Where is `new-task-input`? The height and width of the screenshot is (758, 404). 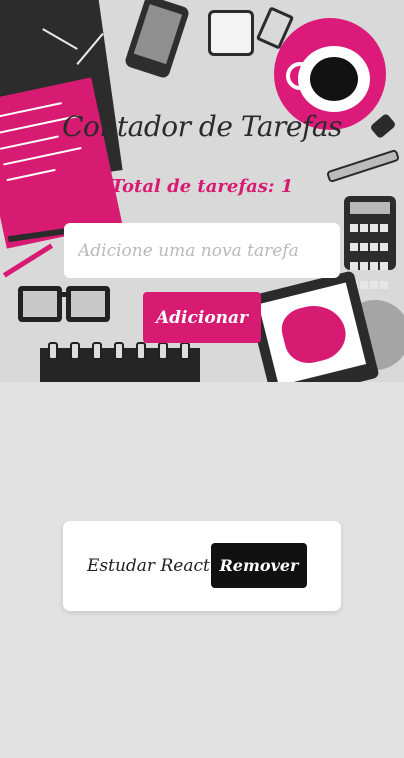 new-task-input is located at coordinates (202, 250).